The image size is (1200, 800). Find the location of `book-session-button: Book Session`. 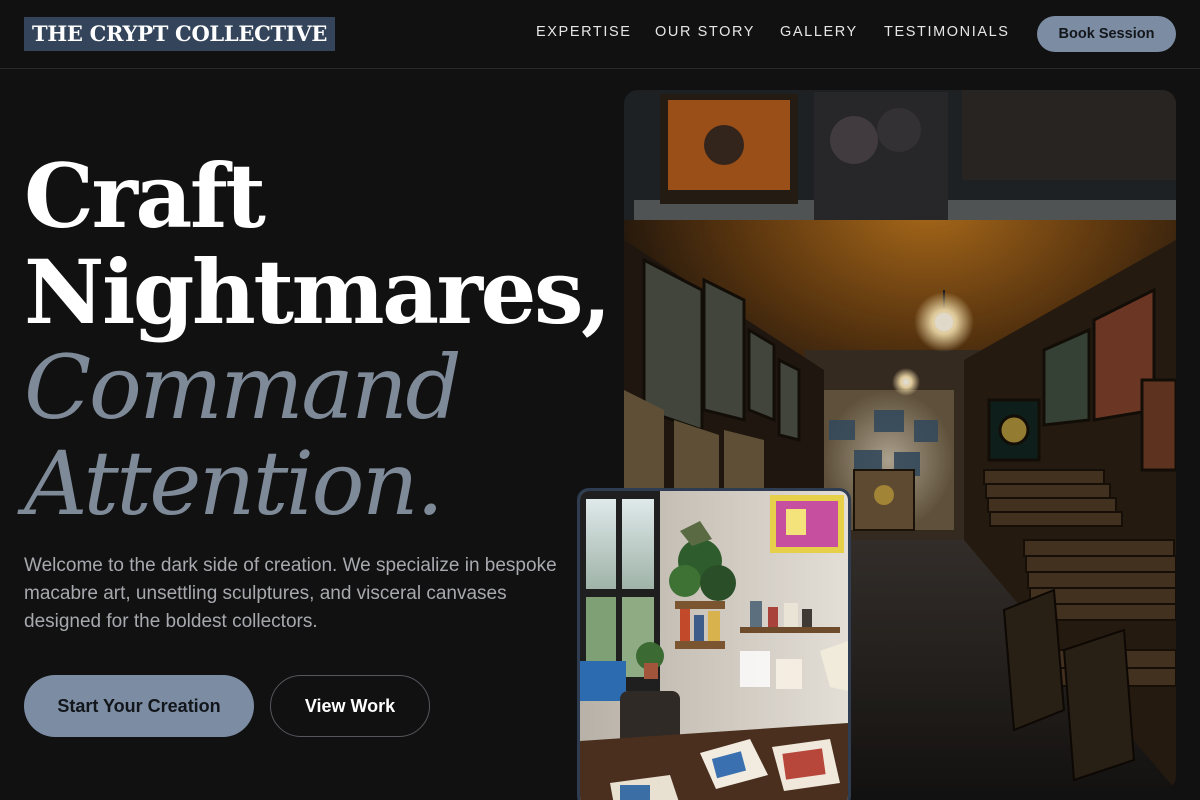

book-session-button: Book Session is located at coordinates (1106, 34).